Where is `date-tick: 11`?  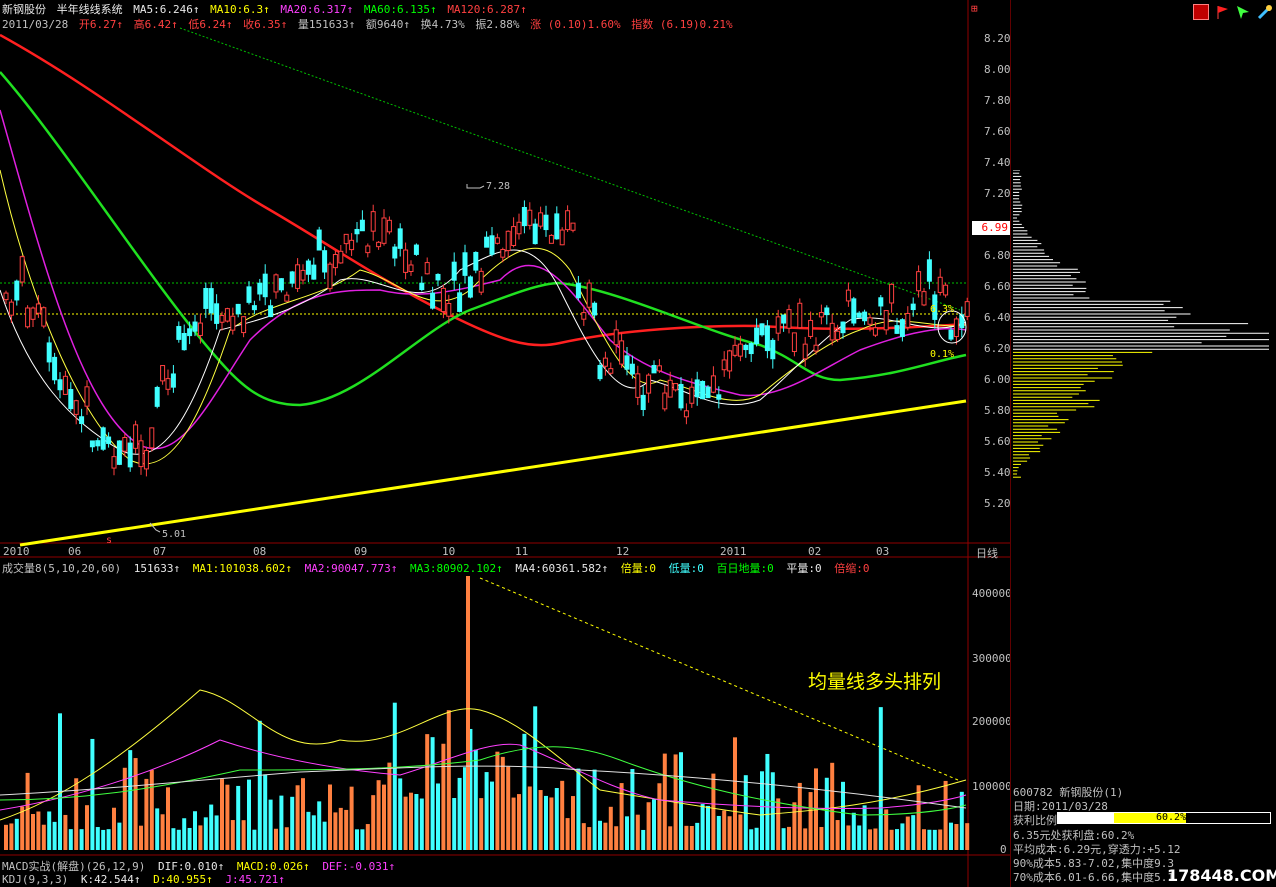 date-tick: 11 is located at coordinates (522, 551).